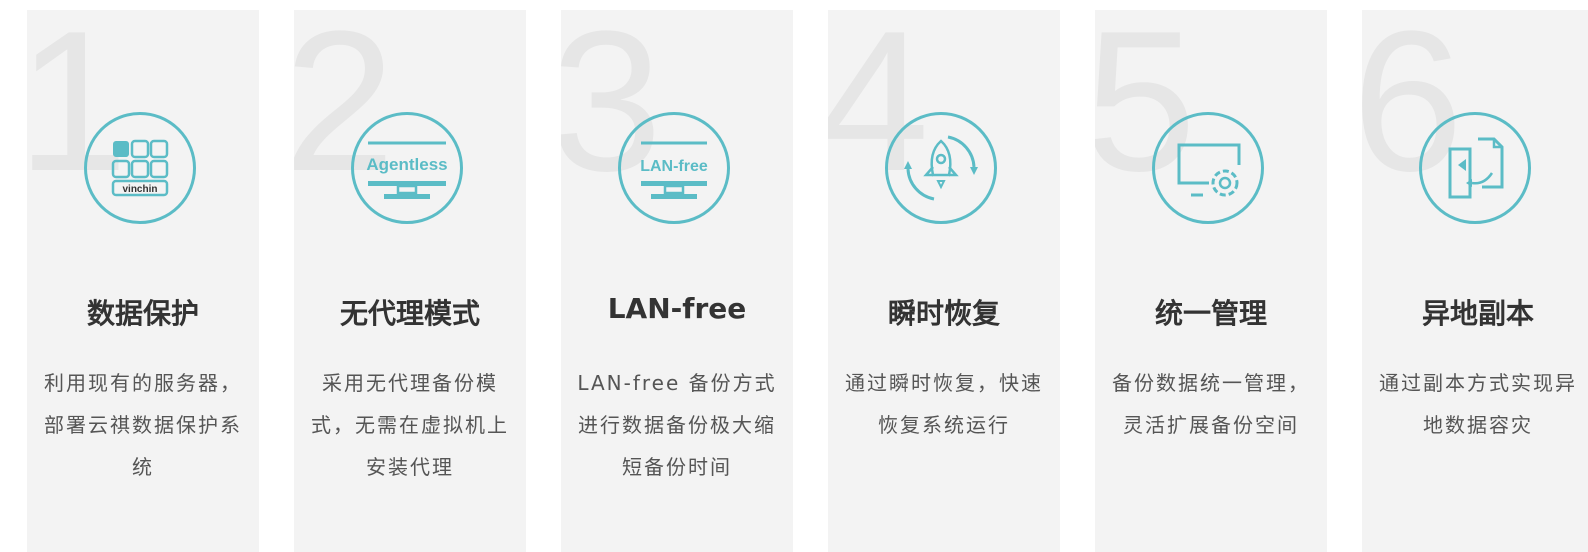 This screenshot has height=552, width=1588. I want to click on vinchin-grid-icon: vinchin, so click(140, 168).